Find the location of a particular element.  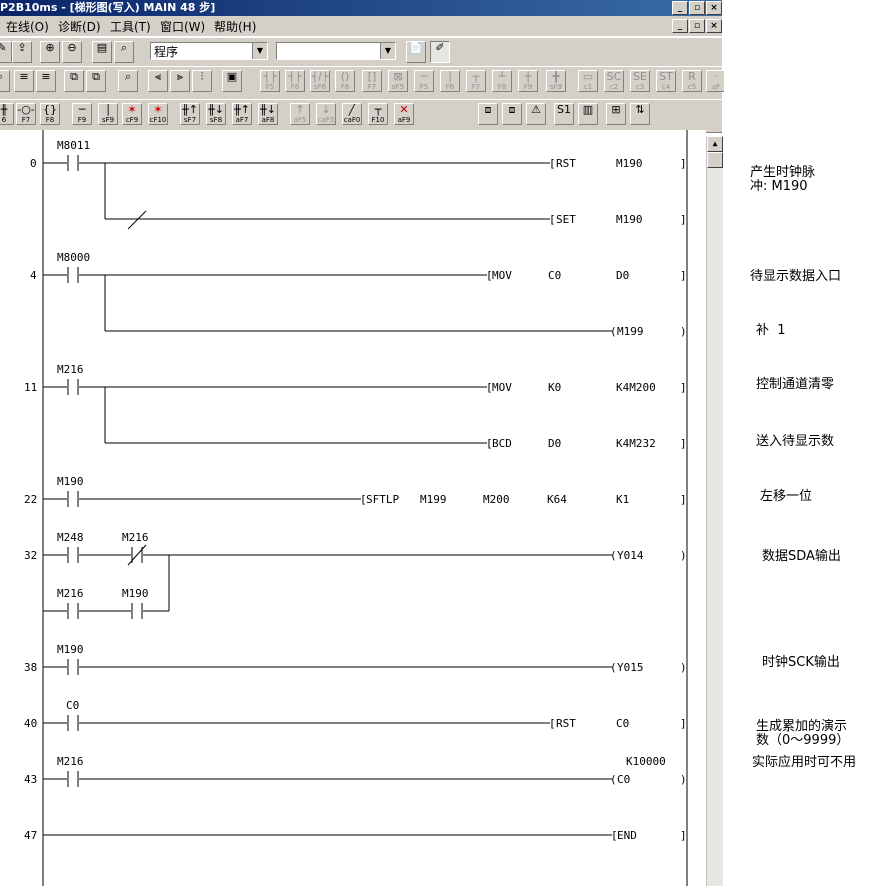

tool-a-icon: ⧈ is located at coordinates (488, 114).